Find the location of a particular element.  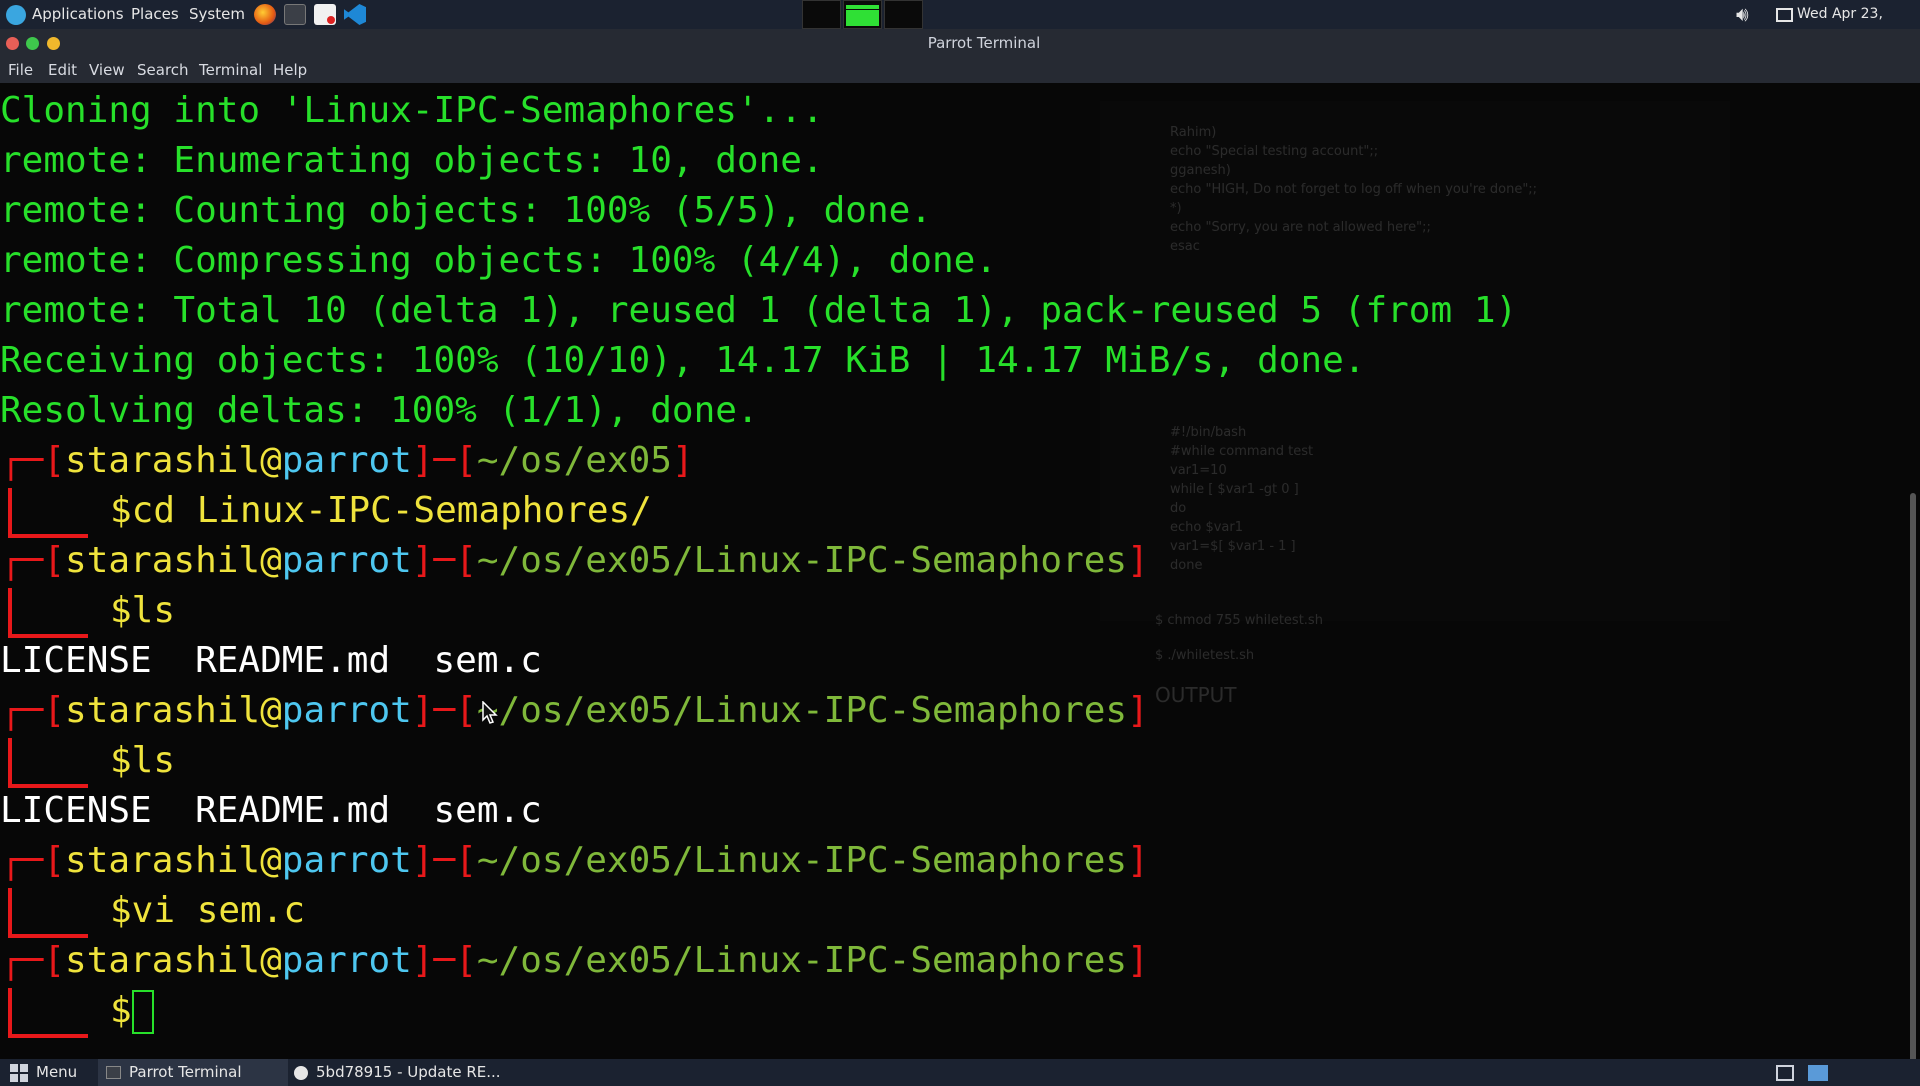

output-line: Resolving deltas: 100% (1/1), done. is located at coordinates (379, 410).